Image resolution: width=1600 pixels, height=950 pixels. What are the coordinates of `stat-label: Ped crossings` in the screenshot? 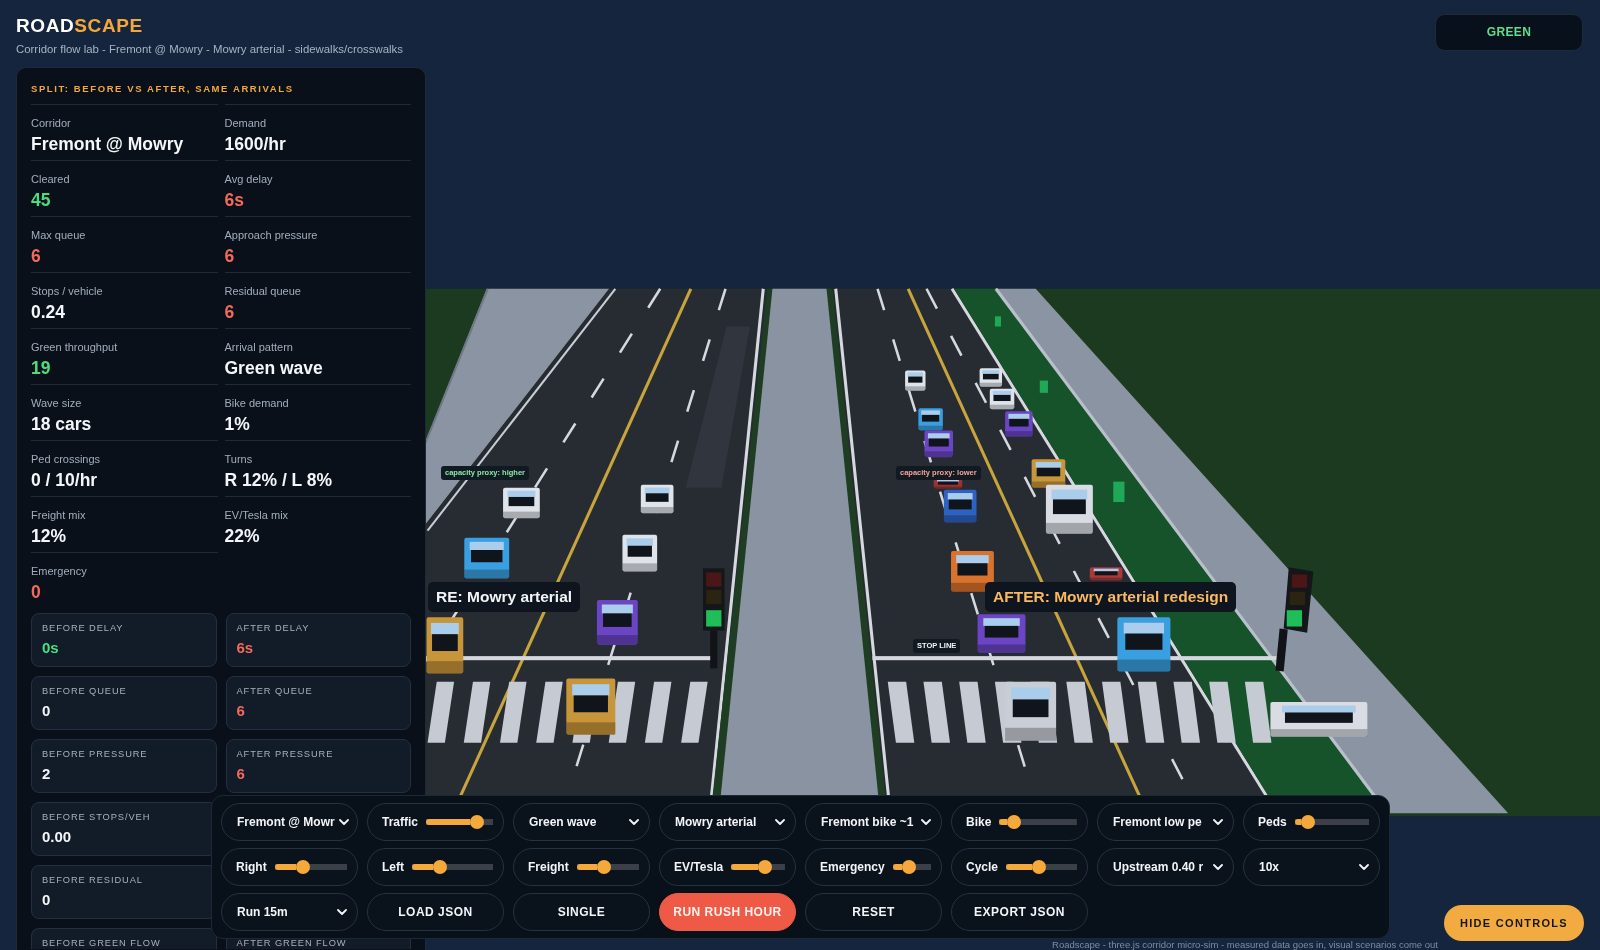 It's located at (66, 459).